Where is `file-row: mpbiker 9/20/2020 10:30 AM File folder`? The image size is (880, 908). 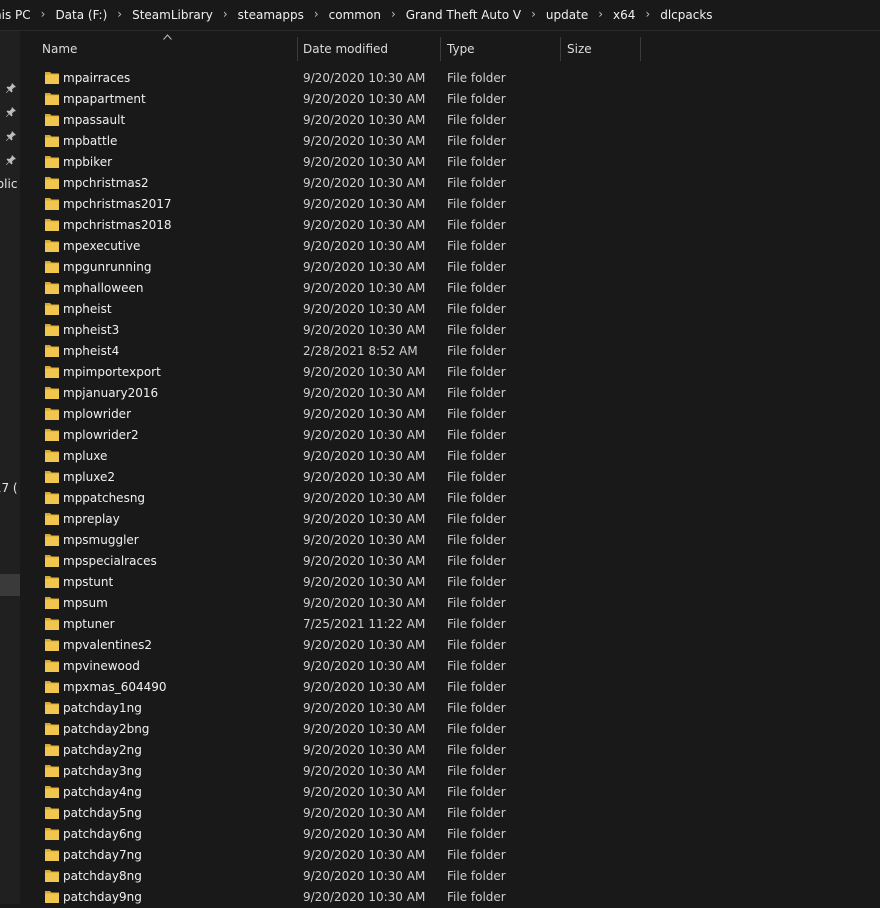
file-row: mpbiker 9/20/2020 10:30 AM File folder is located at coordinates (450, 162).